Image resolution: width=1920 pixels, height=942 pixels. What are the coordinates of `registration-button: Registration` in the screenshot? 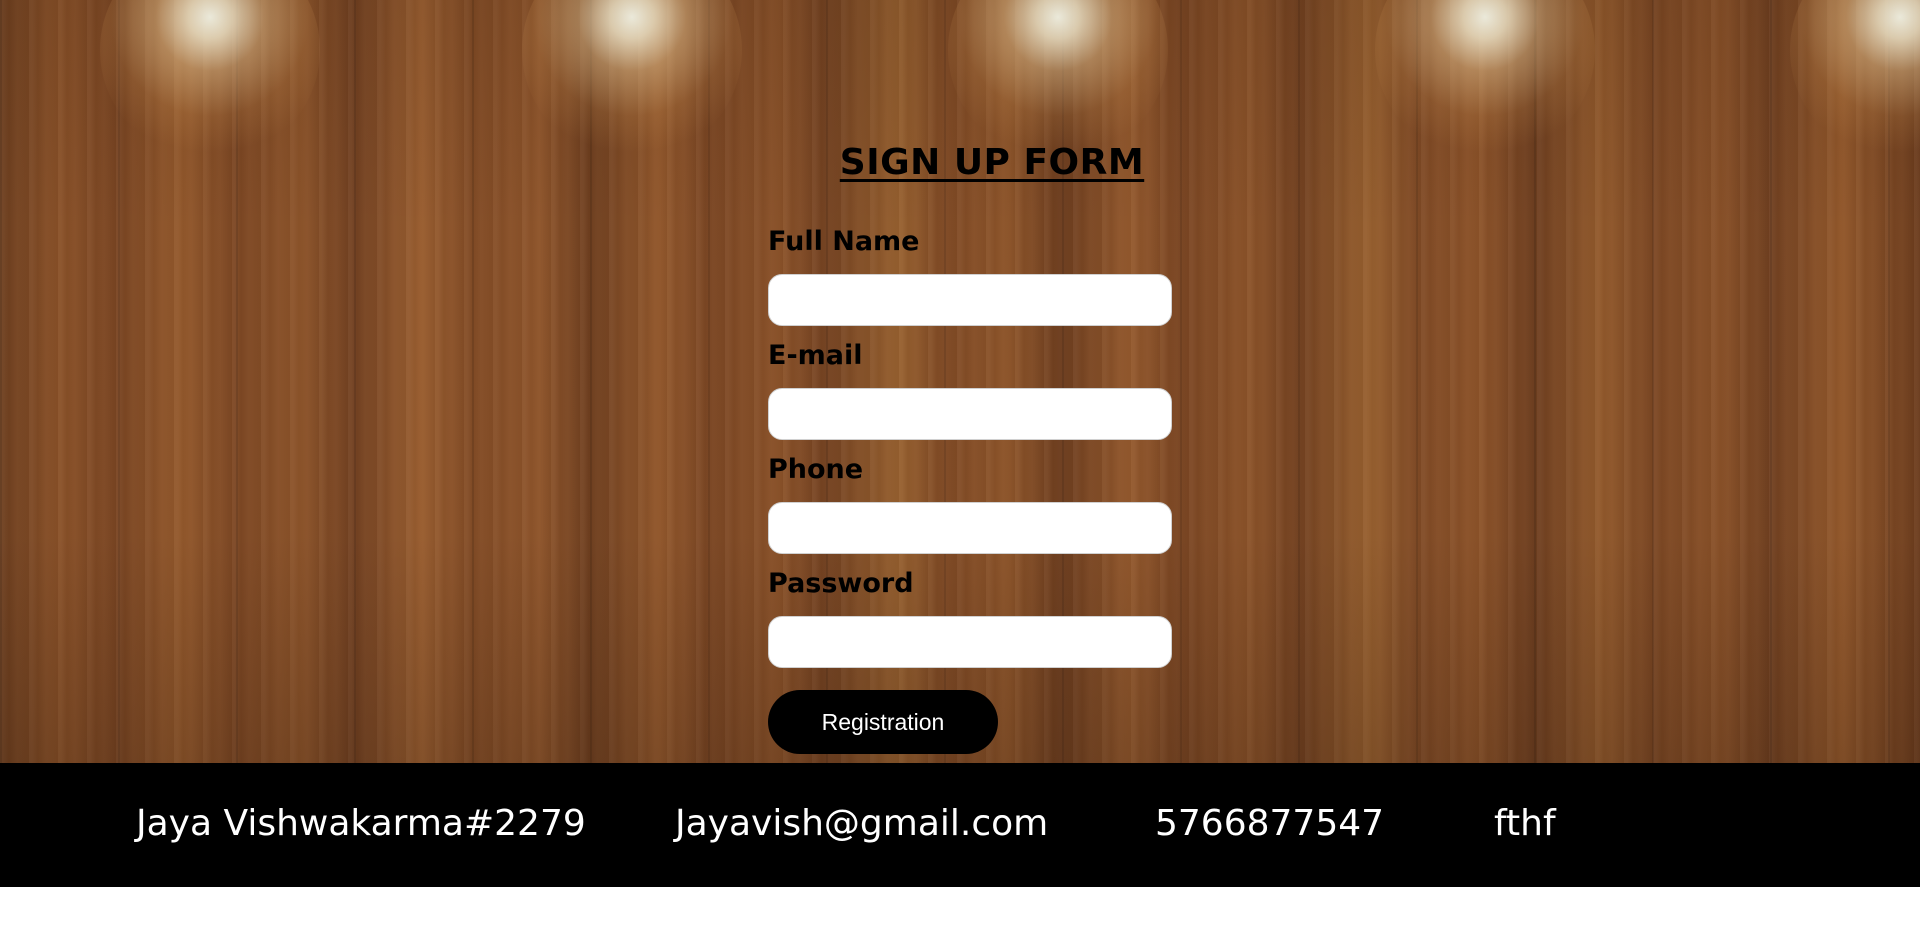 It's located at (883, 722).